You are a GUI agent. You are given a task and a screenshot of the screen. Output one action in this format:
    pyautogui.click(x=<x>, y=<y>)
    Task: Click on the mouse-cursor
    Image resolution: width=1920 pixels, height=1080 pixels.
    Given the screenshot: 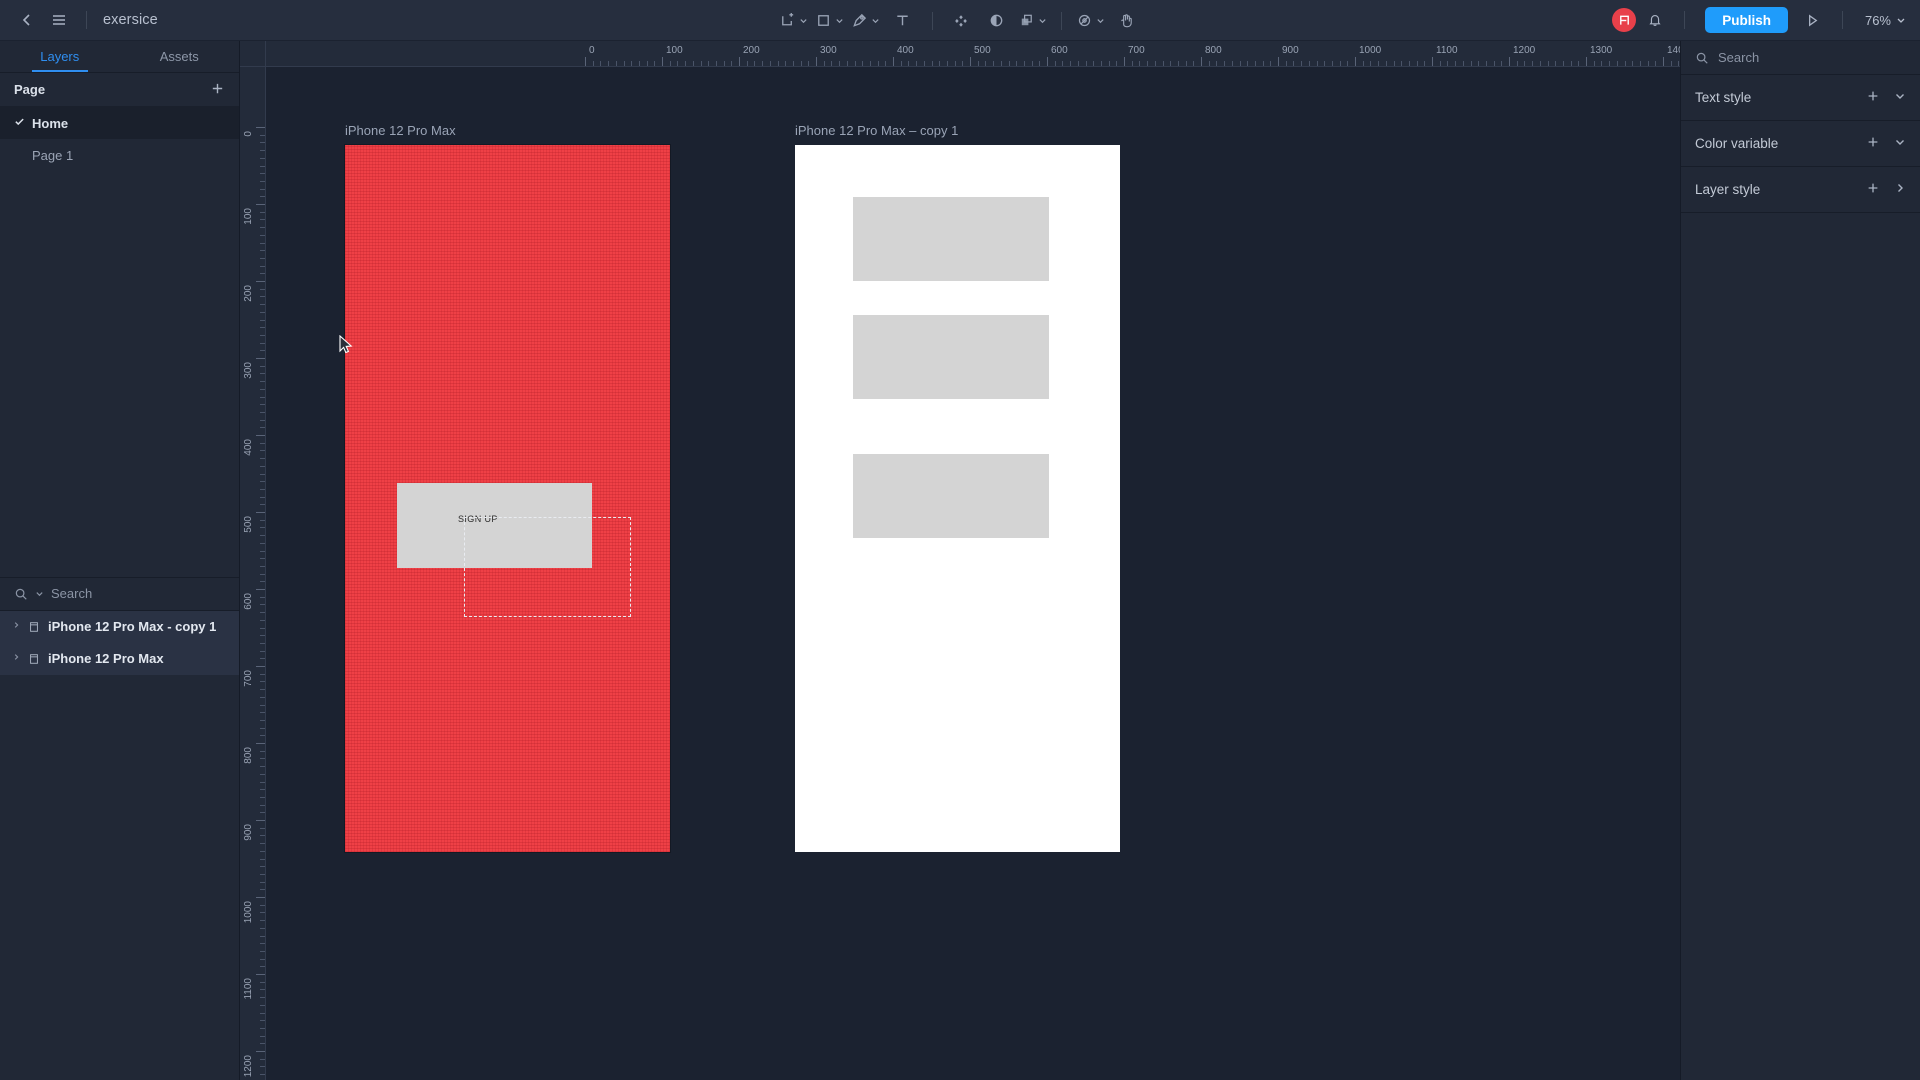 What is the action you would take?
    pyautogui.click(x=346, y=344)
    